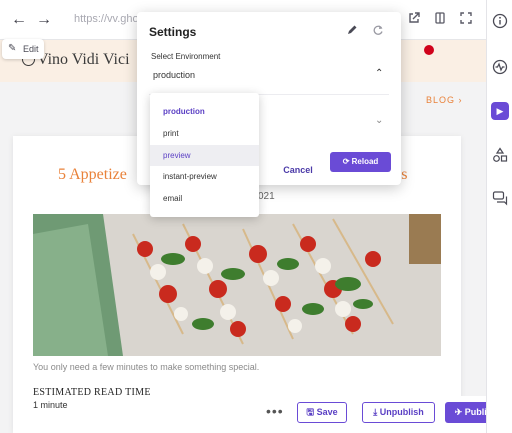 This screenshot has width=512, height=433. What do you see at coordinates (12, 48) in the screenshot?
I see `pencil-icon: ✎` at bounding box center [12, 48].